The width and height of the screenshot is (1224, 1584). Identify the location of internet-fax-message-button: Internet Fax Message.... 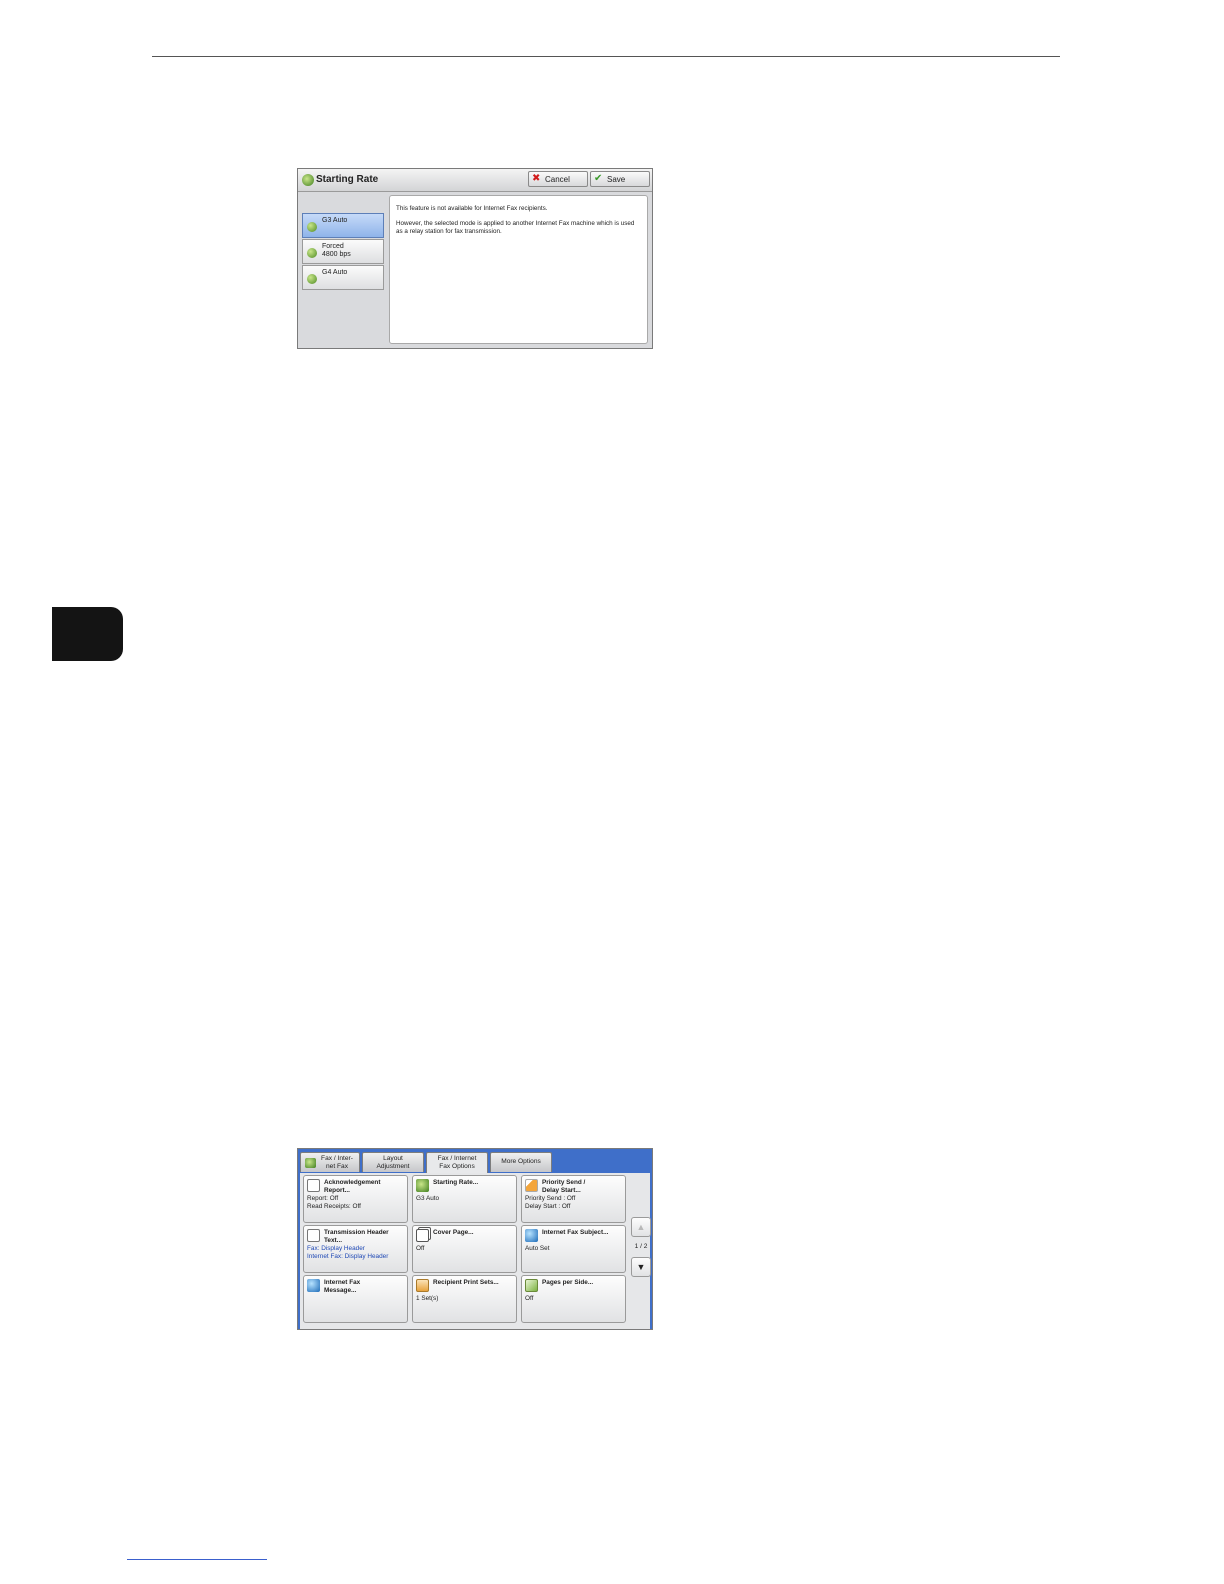
(355, 1299).